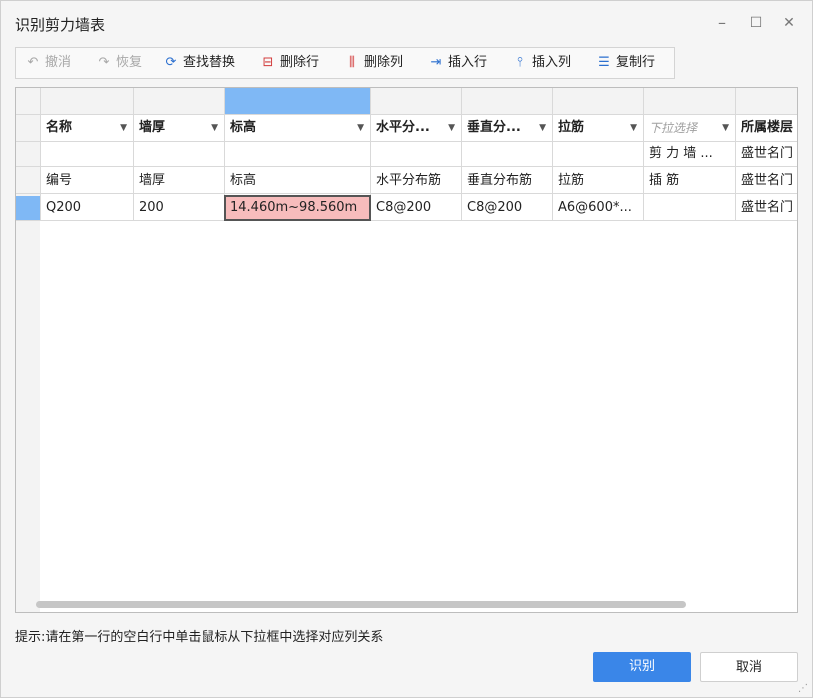 The image size is (813, 698). I want to click on minimize-button: –, so click(722, 23).